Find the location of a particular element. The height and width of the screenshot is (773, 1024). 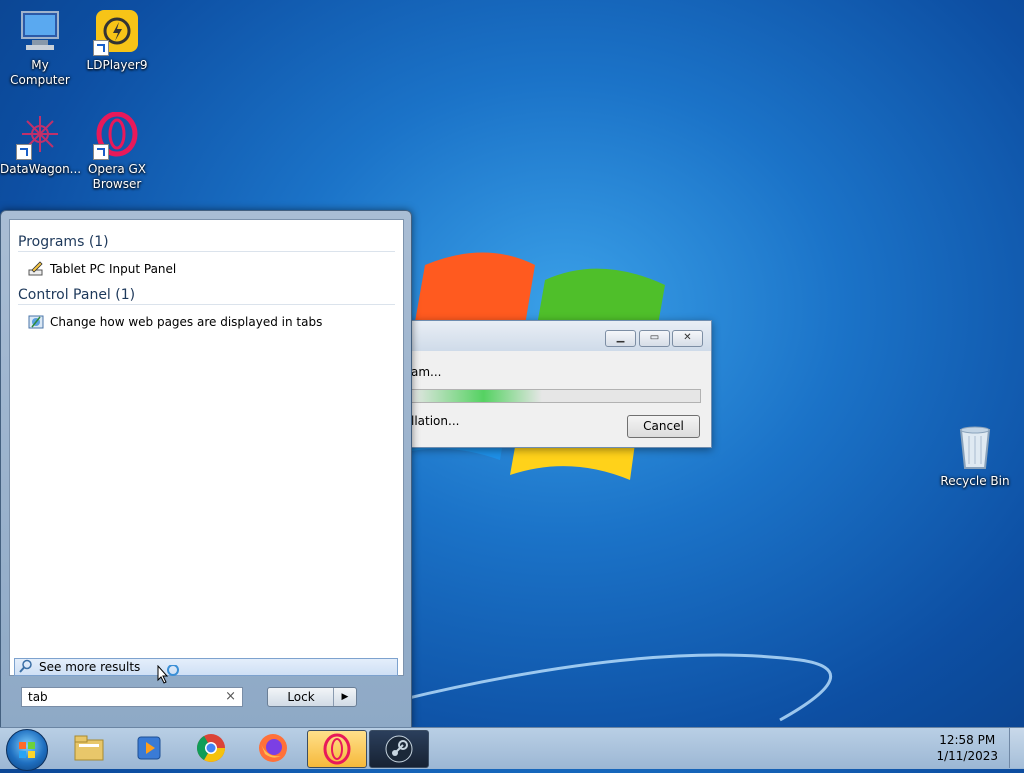

power-button: Lock ▶ is located at coordinates (312, 697).